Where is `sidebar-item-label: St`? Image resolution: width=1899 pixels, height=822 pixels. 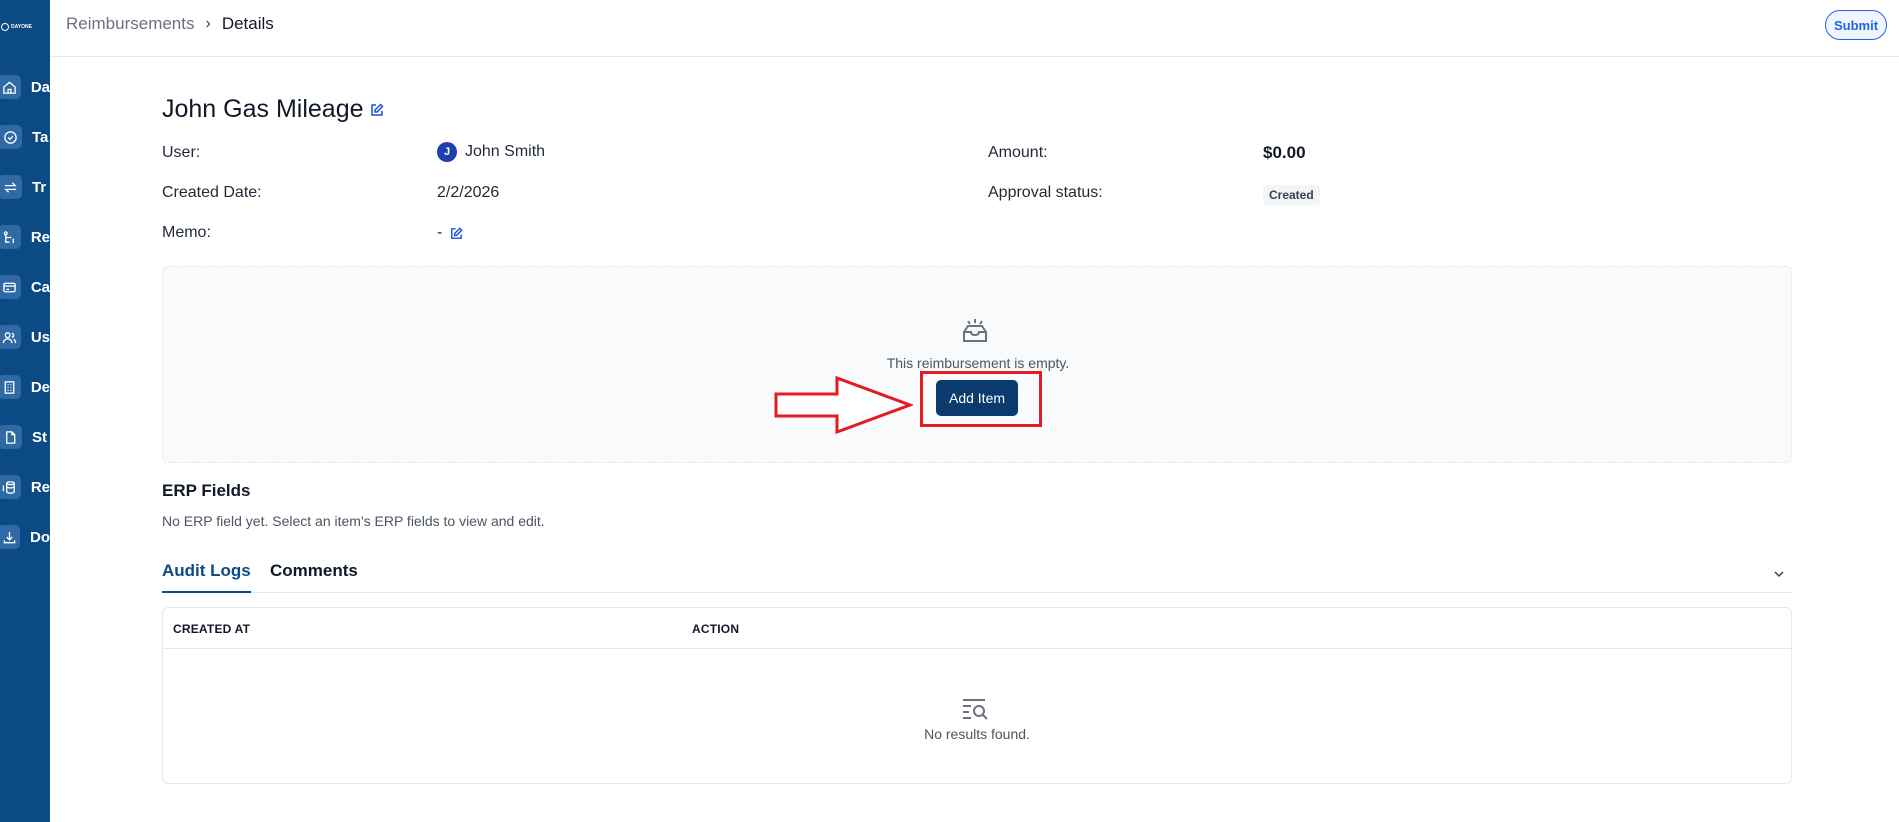
sidebar-item-label: St is located at coordinates (39, 437).